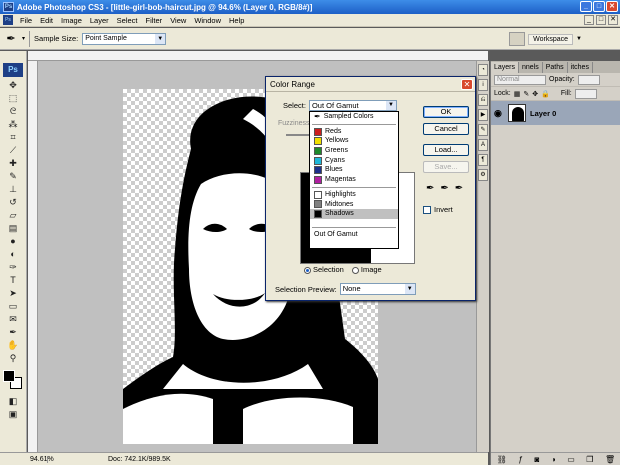 This screenshot has height=465, width=620. Describe the element at coordinates (127, 20) in the screenshot. I see `menu-select: Select` at that location.